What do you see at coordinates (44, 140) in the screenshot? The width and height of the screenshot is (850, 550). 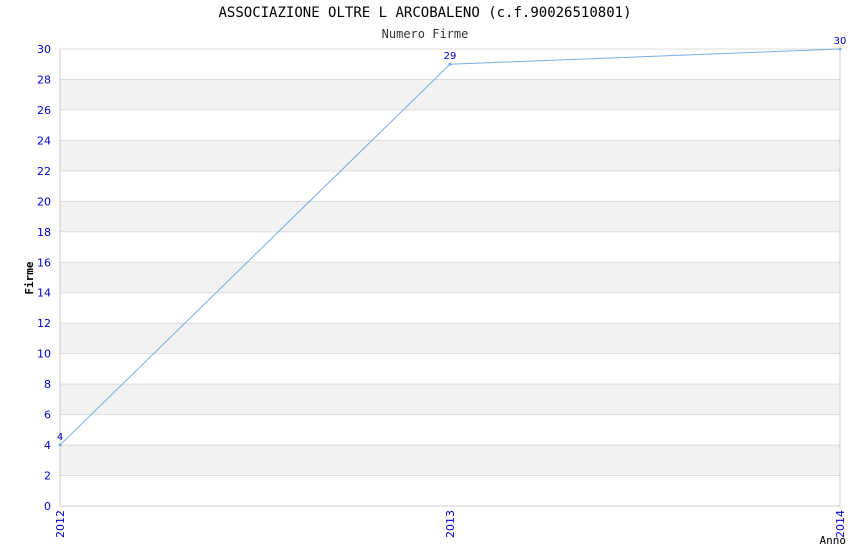 I see `y-tick-label: 24` at bounding box center [44, 140].